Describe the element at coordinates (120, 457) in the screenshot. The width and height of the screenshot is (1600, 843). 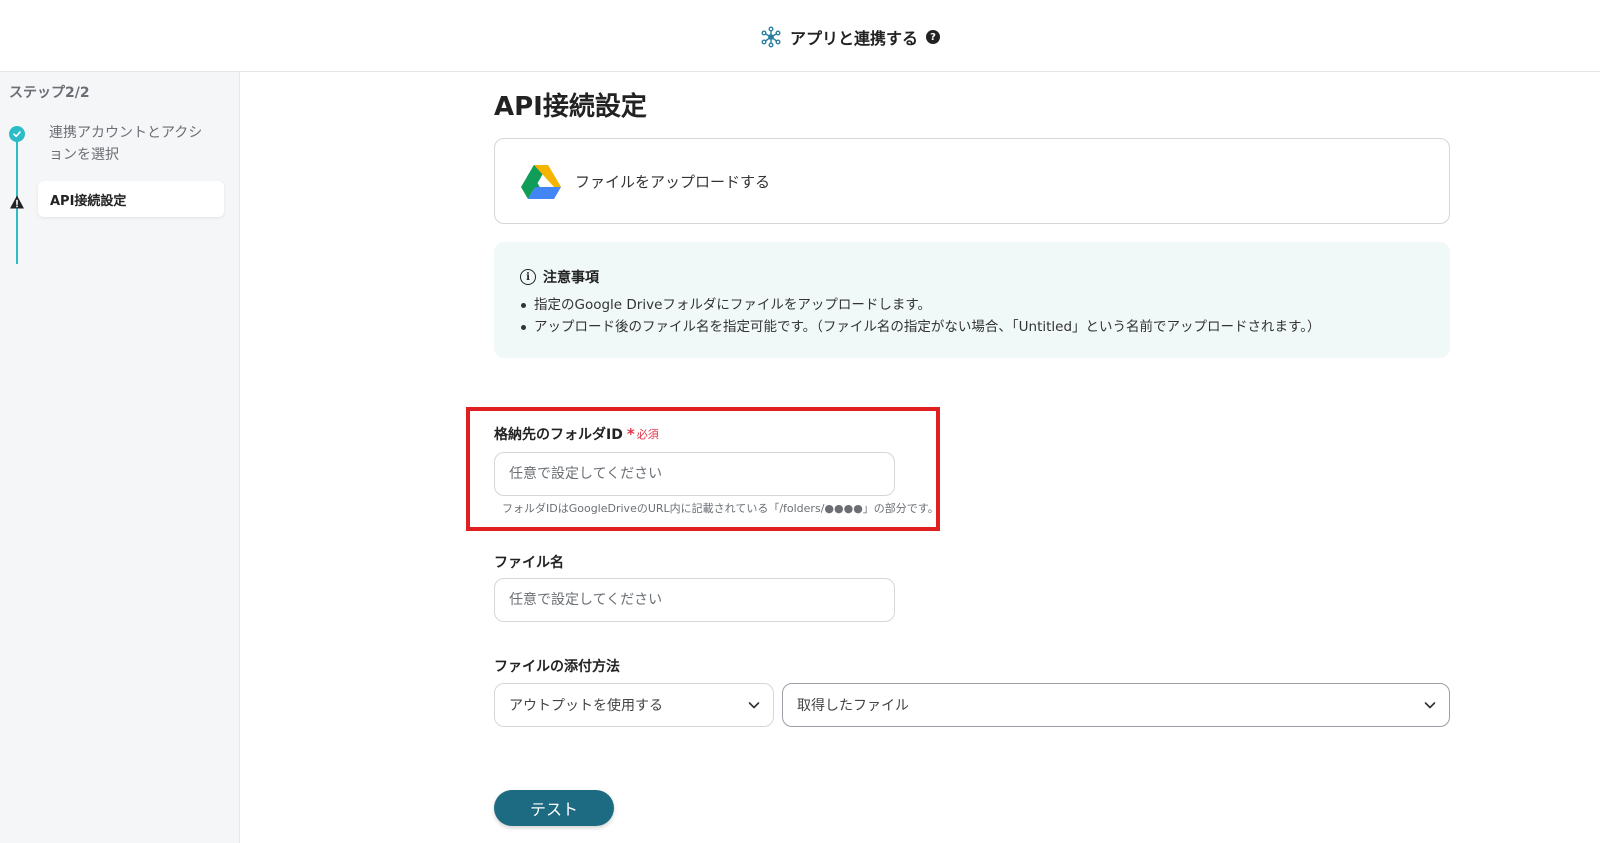
I see `step-sidebar: ステップ2/2 連携アカウントとアクションを選択 API接続設定` at that location.